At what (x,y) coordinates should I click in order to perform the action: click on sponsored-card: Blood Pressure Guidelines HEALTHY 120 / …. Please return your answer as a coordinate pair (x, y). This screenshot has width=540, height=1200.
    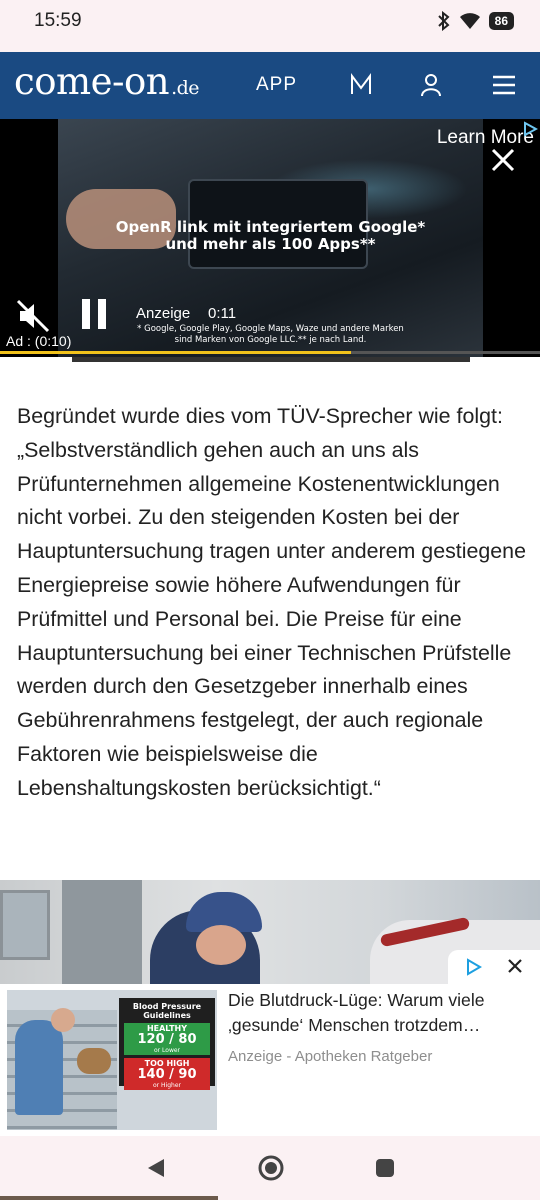
    Looking at the image, I should click on (270, 1060).